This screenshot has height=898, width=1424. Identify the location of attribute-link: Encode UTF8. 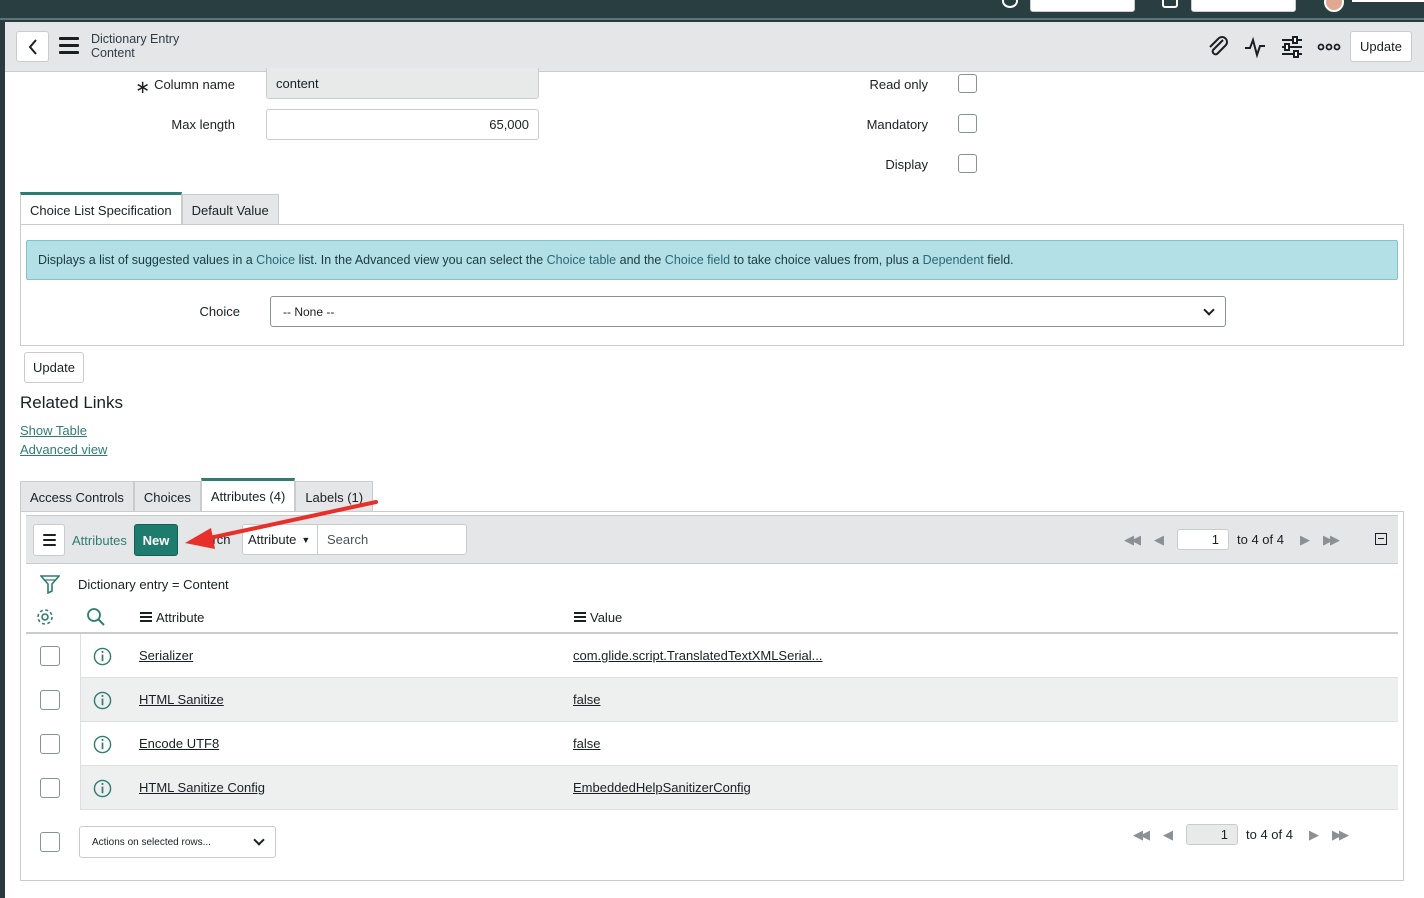
(179, 743).